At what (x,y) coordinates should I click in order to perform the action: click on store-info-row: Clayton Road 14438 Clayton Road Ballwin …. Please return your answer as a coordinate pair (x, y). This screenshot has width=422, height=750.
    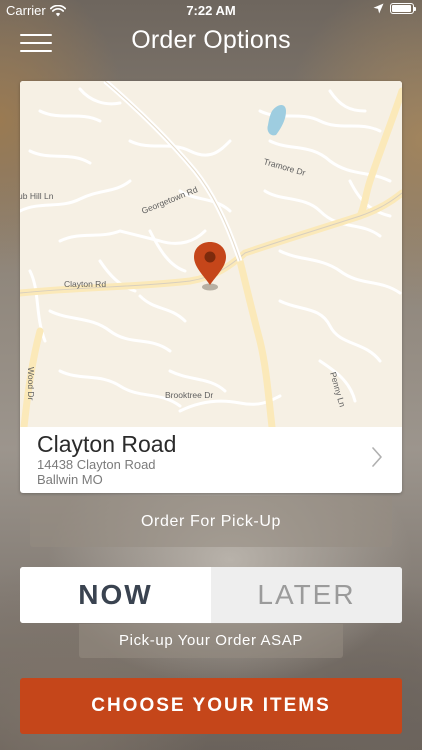
    Looking at the image, I should click on (211, 460).